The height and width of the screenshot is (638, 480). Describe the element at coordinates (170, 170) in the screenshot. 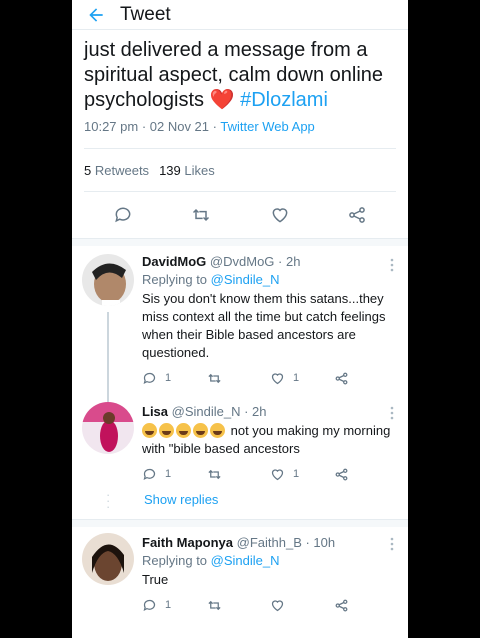

I see `likes-count: 139` at that location.